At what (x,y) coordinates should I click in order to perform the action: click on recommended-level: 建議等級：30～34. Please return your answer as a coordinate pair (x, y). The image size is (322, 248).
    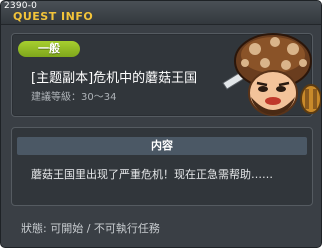
    Looking at the image, I should click on (74, 97).